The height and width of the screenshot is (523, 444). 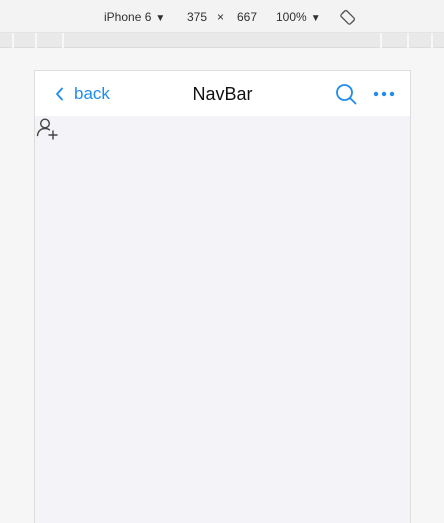 What do you see at coordinates (222, 93) in the screenshot?
I see `navbar: back NavBar` at bounding box center [222, 93].